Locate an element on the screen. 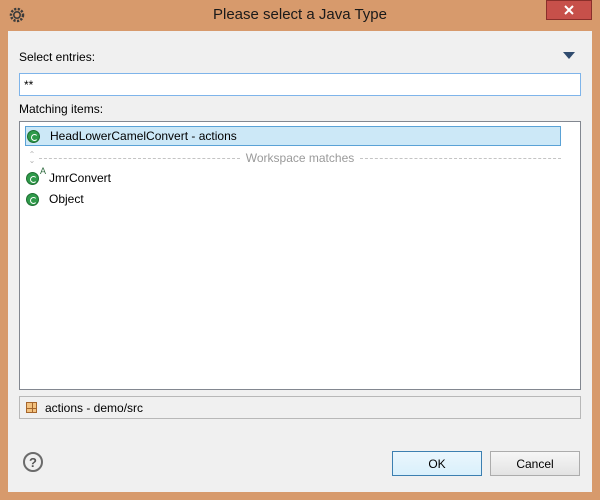 The width and height of the screenshot is (600, 500). title-bar: Please select a Java Type is located at coordinates (300, 15).